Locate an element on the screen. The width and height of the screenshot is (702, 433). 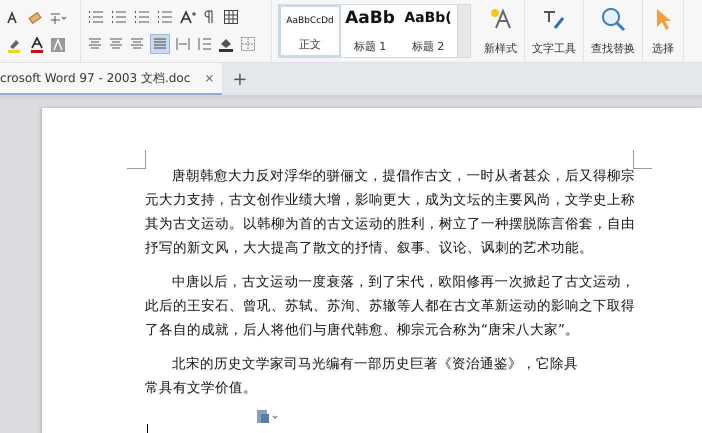
font-color-icon is located at coordinates (37, 44).